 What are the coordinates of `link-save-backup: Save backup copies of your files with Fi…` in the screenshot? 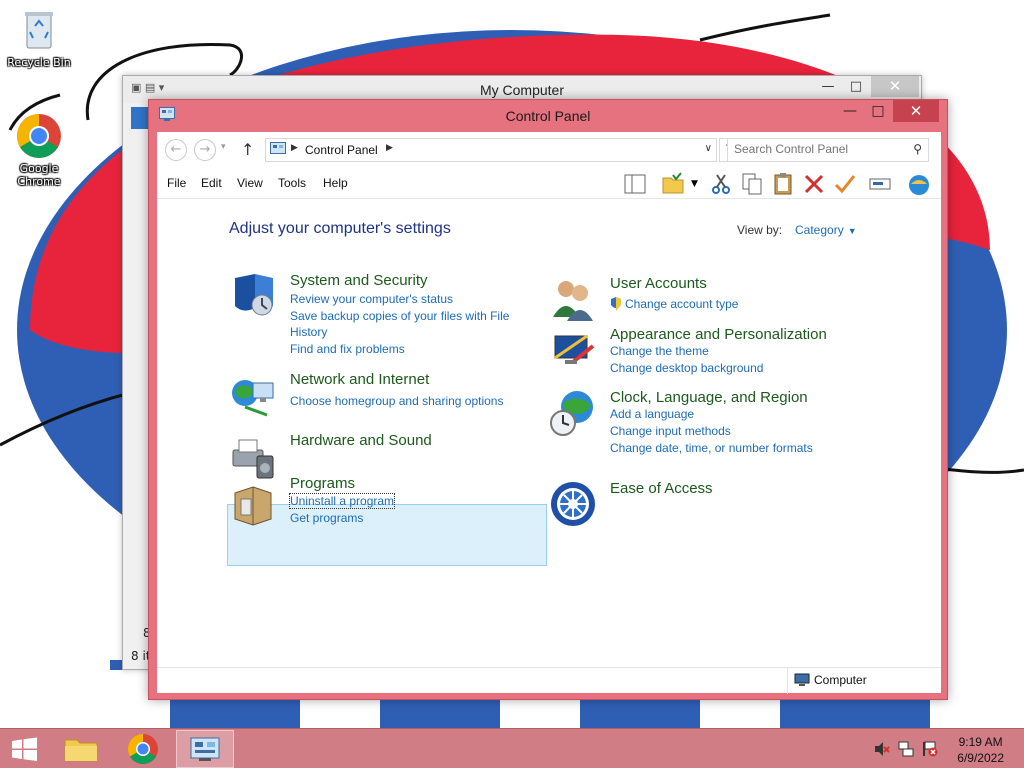 It's located at (399, 316).